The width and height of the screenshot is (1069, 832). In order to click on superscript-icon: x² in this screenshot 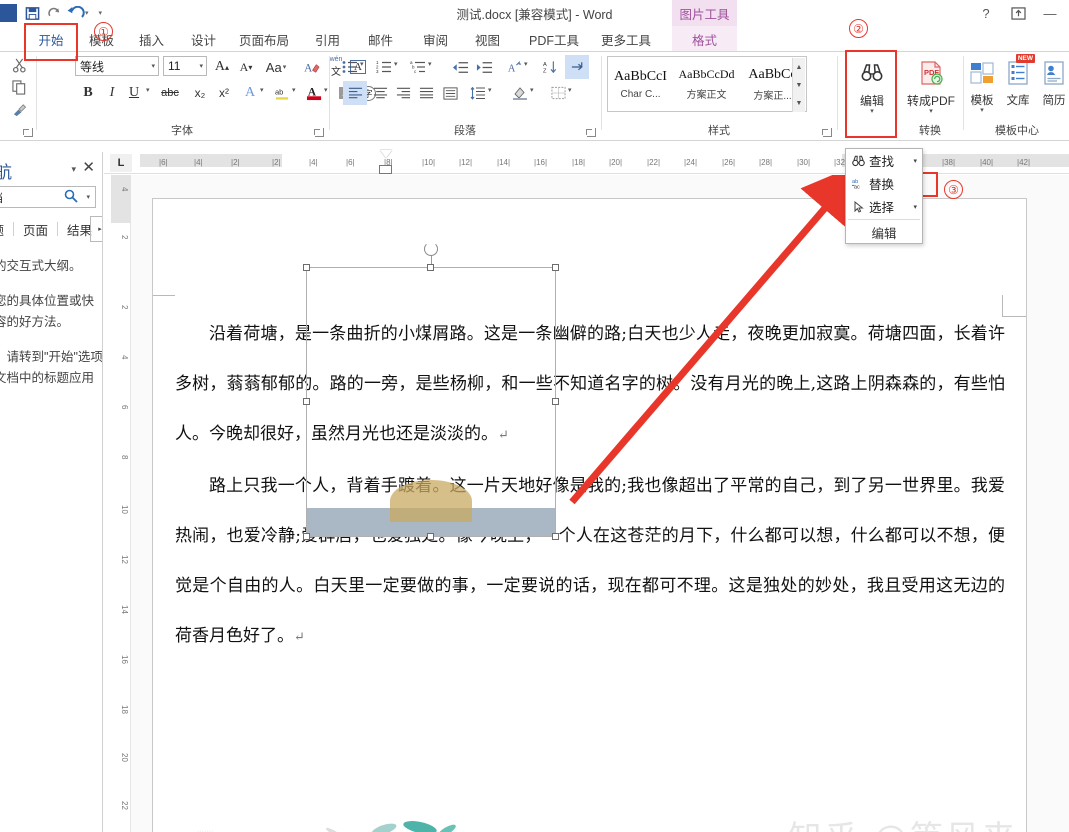, I will do `click(224, 93)`.